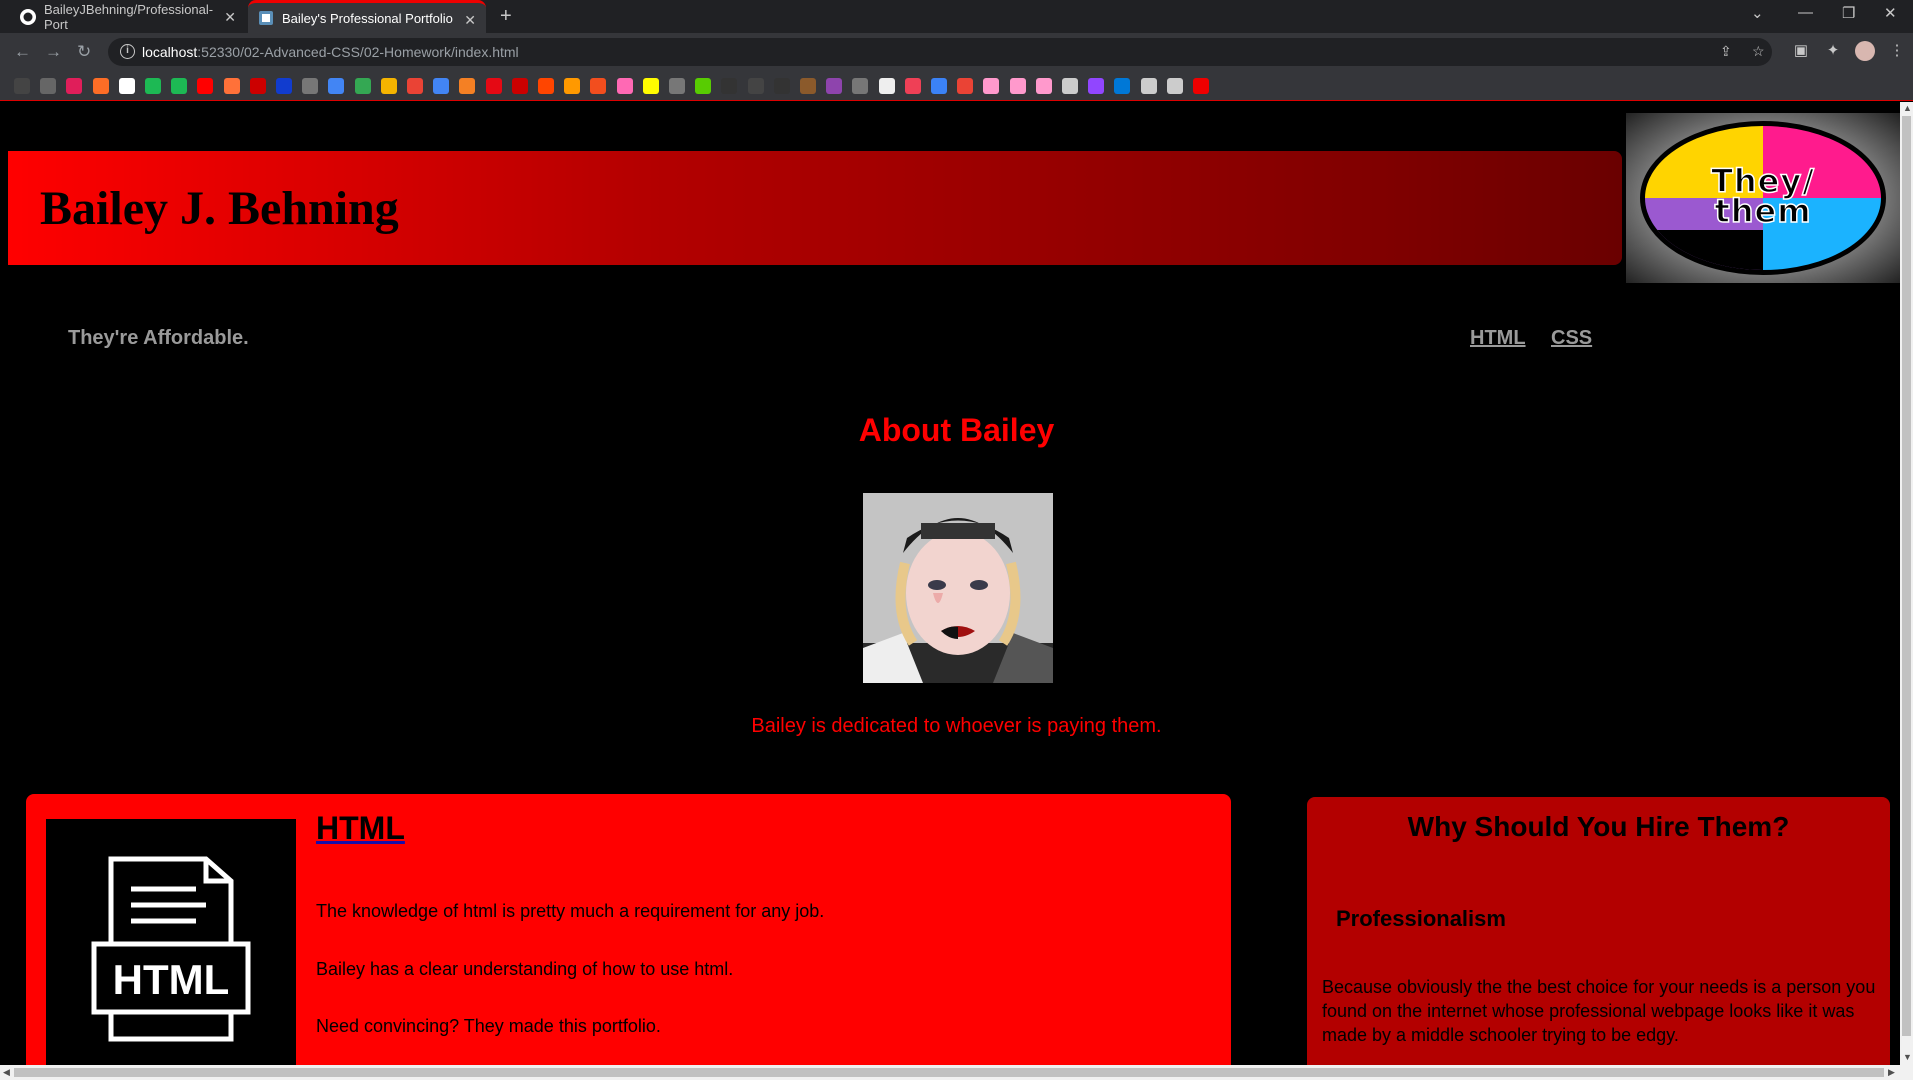  I want to click on bookmark-pocket-icon, so click(912, 86).